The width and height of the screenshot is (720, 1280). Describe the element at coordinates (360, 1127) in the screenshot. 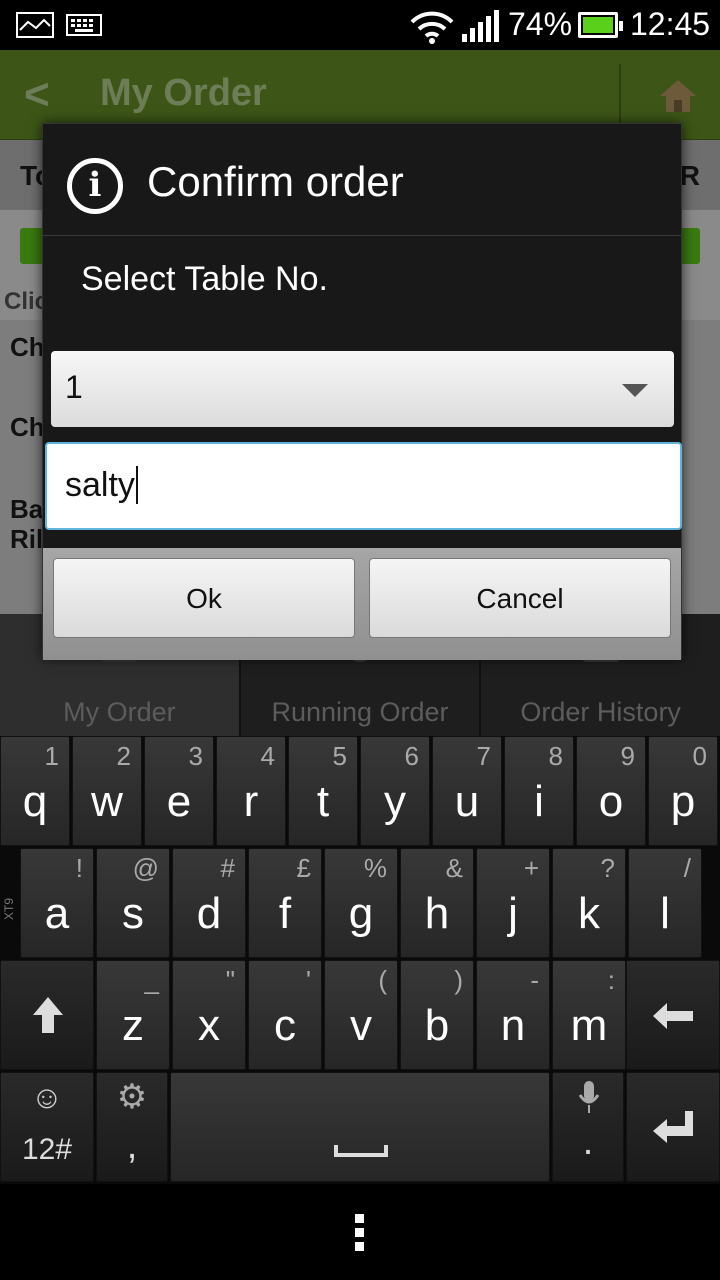

I see `space-key` at that location.